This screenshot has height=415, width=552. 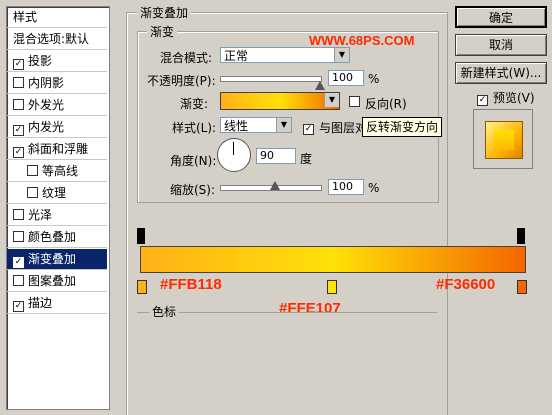 What do you see at coordinates (287, 312) in the screenshot?
I see `colorstop-divider` at bounding box center [287, 312].